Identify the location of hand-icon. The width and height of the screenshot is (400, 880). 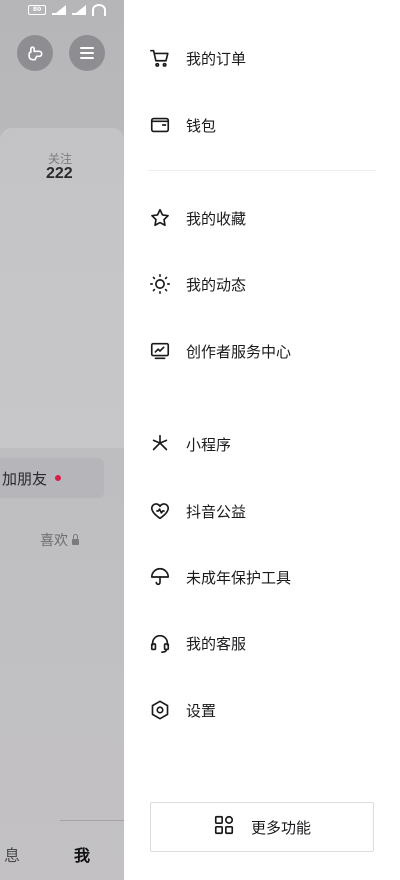
(35, 53).